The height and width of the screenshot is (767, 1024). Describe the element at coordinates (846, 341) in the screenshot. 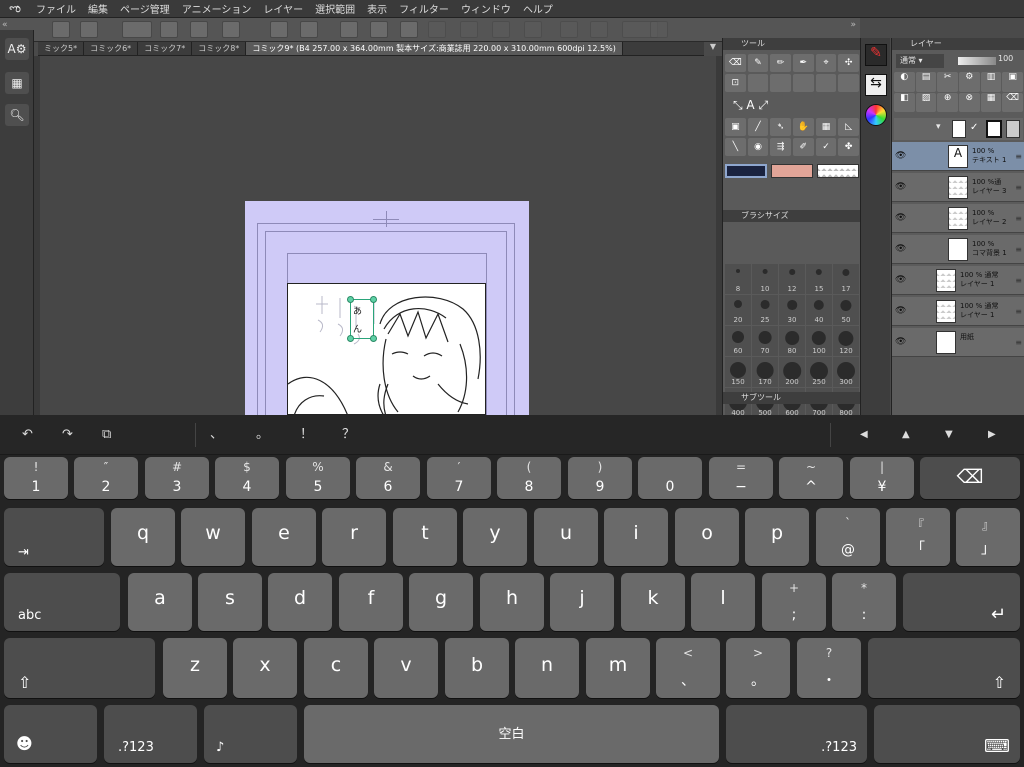

I see `brush-size-cell: 120` at that location.